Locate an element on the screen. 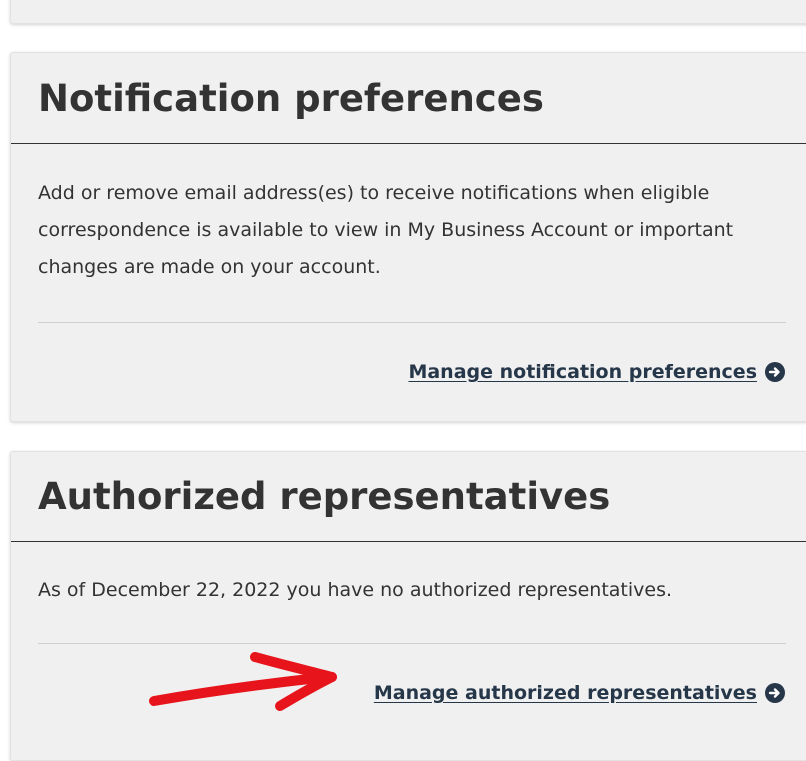 This screenshot has height=761, width=806. notification-preferences-heading: Notification preferences is located at coordinates (408, 98).